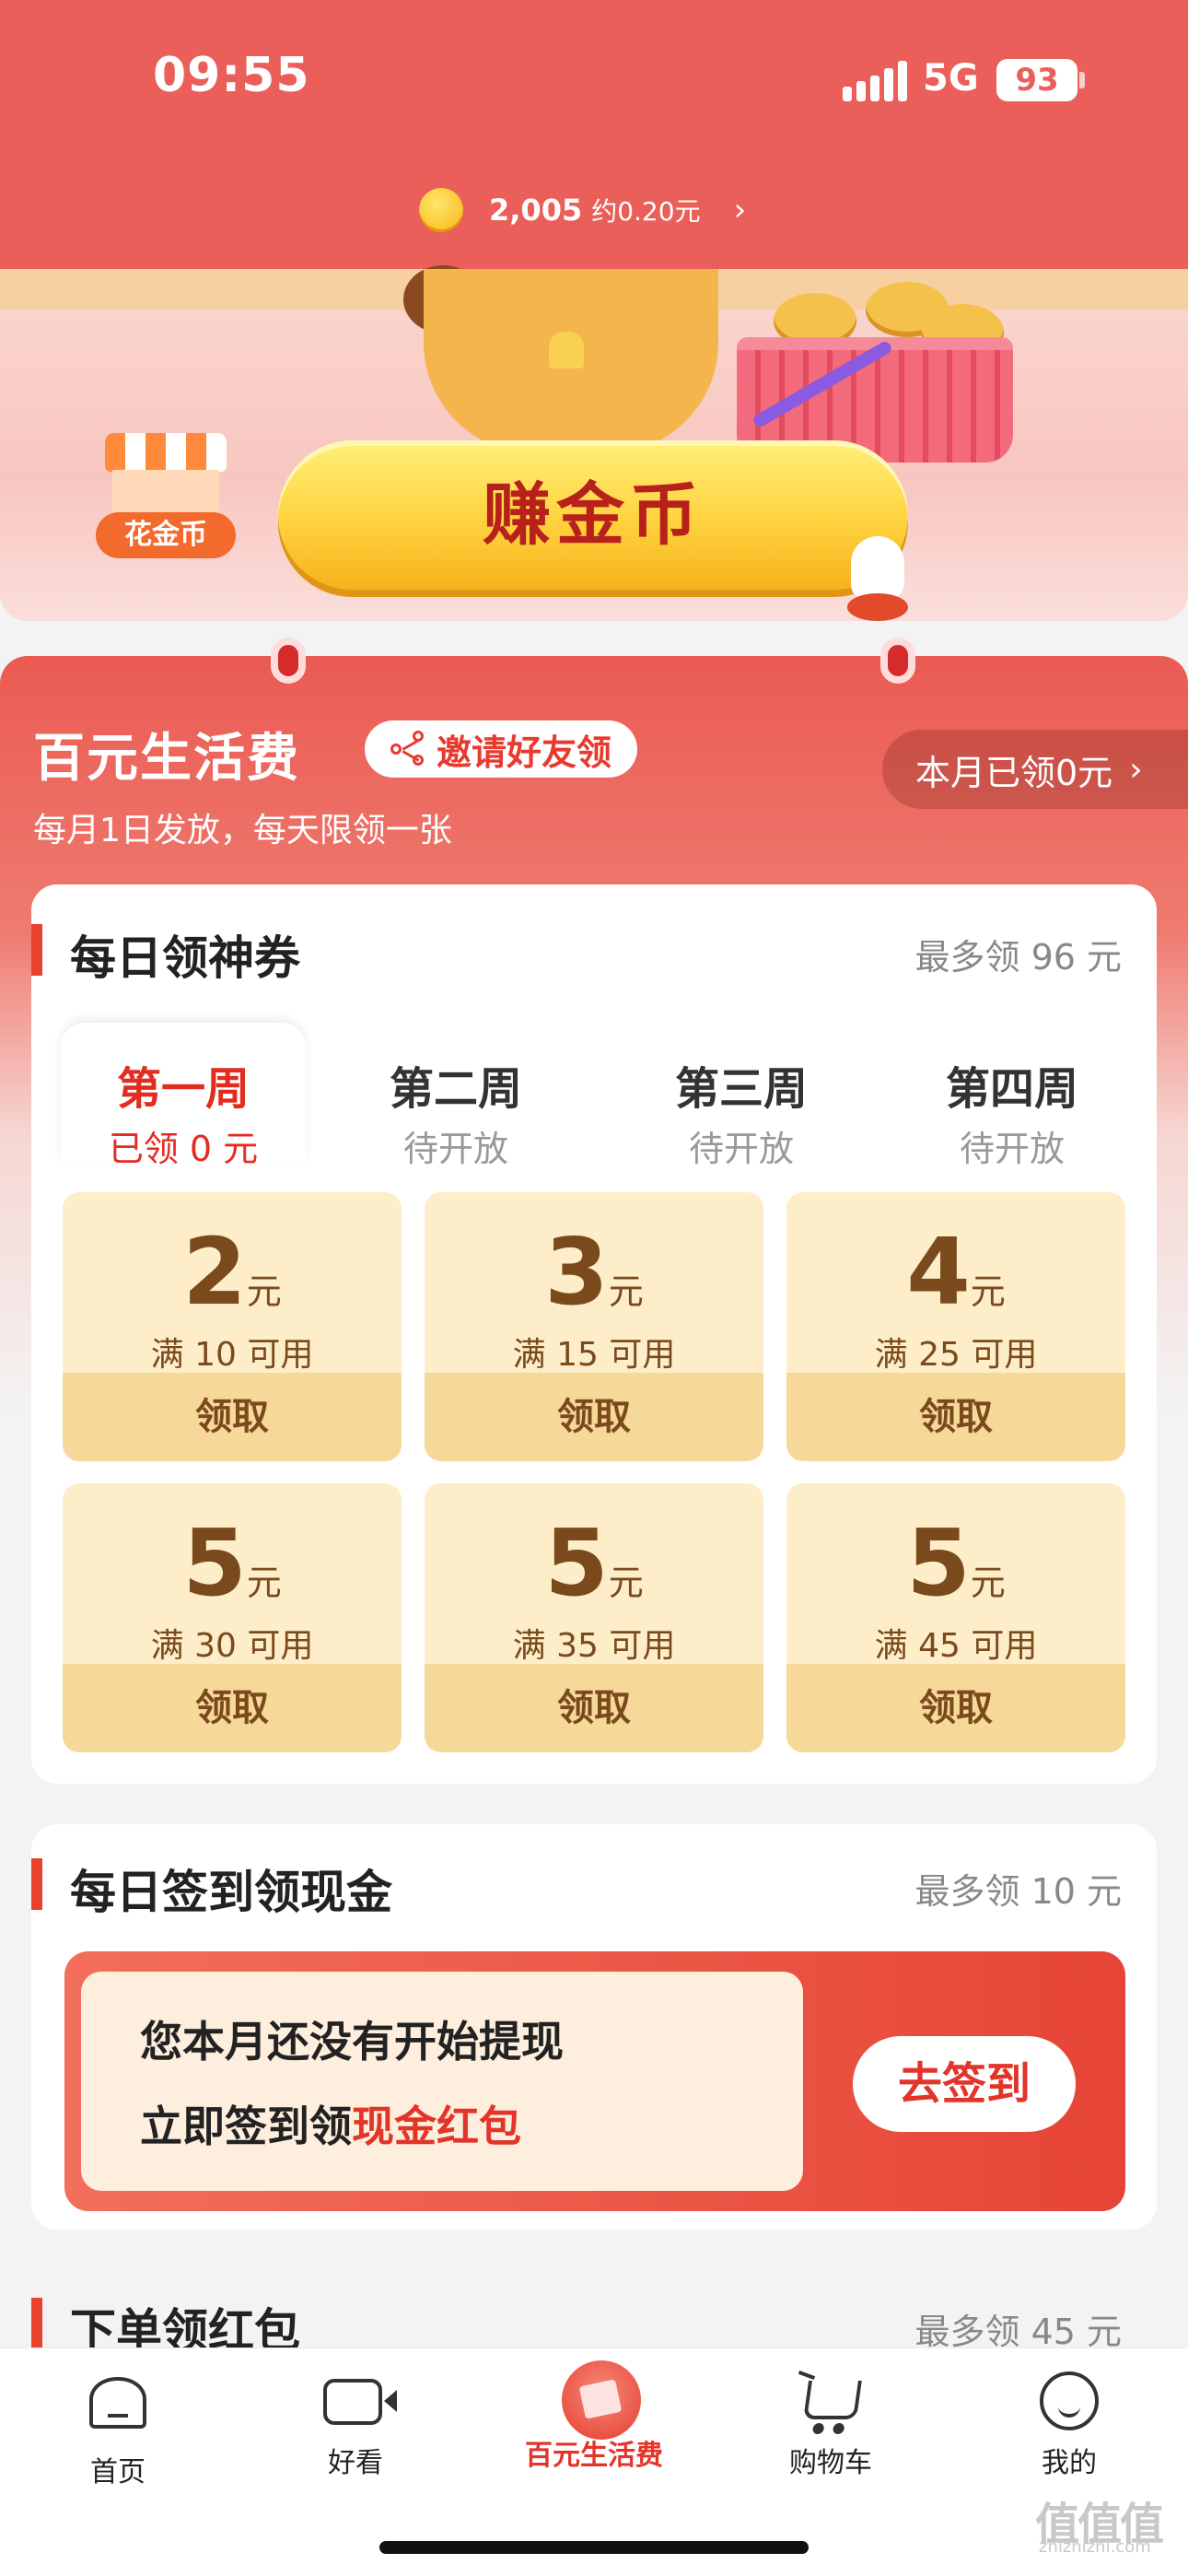  Describe the element at coordinates (408, 749) in the screenshot. I see `share-icon` at that location.